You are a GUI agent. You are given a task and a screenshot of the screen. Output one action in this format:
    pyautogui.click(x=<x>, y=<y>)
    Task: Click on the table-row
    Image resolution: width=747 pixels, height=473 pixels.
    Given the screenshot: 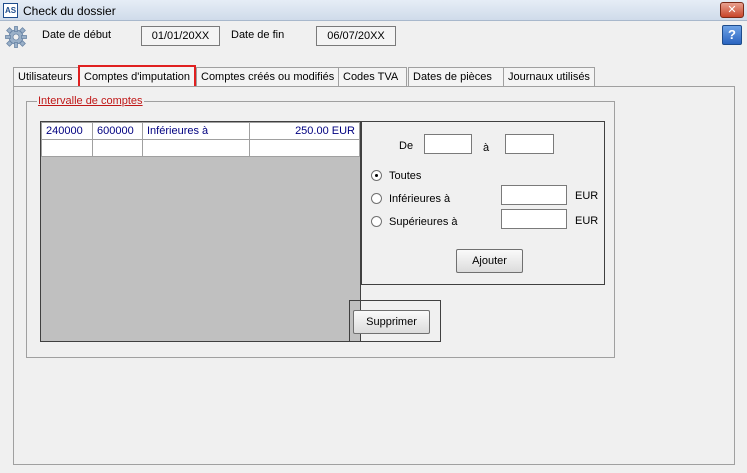 What is the action you would take?
    pyautogui.click(x=200, y=148)
    